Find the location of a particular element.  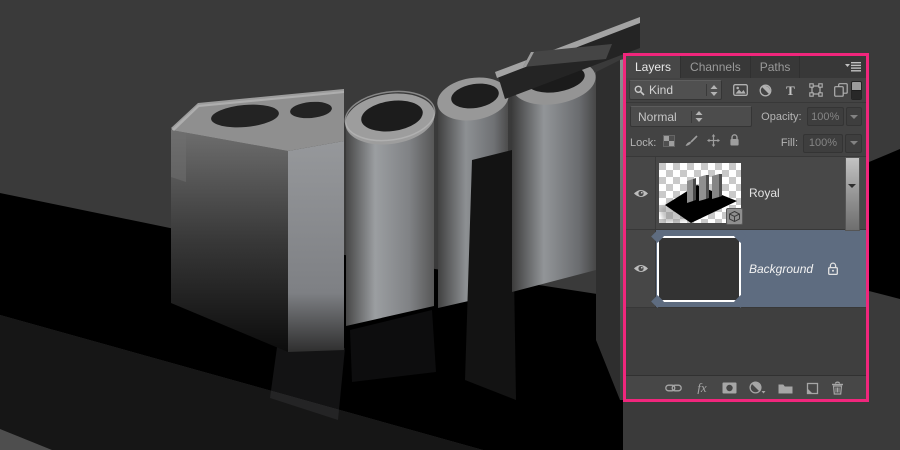

filter-type-buttons: T is located at coordinates (790, 90).